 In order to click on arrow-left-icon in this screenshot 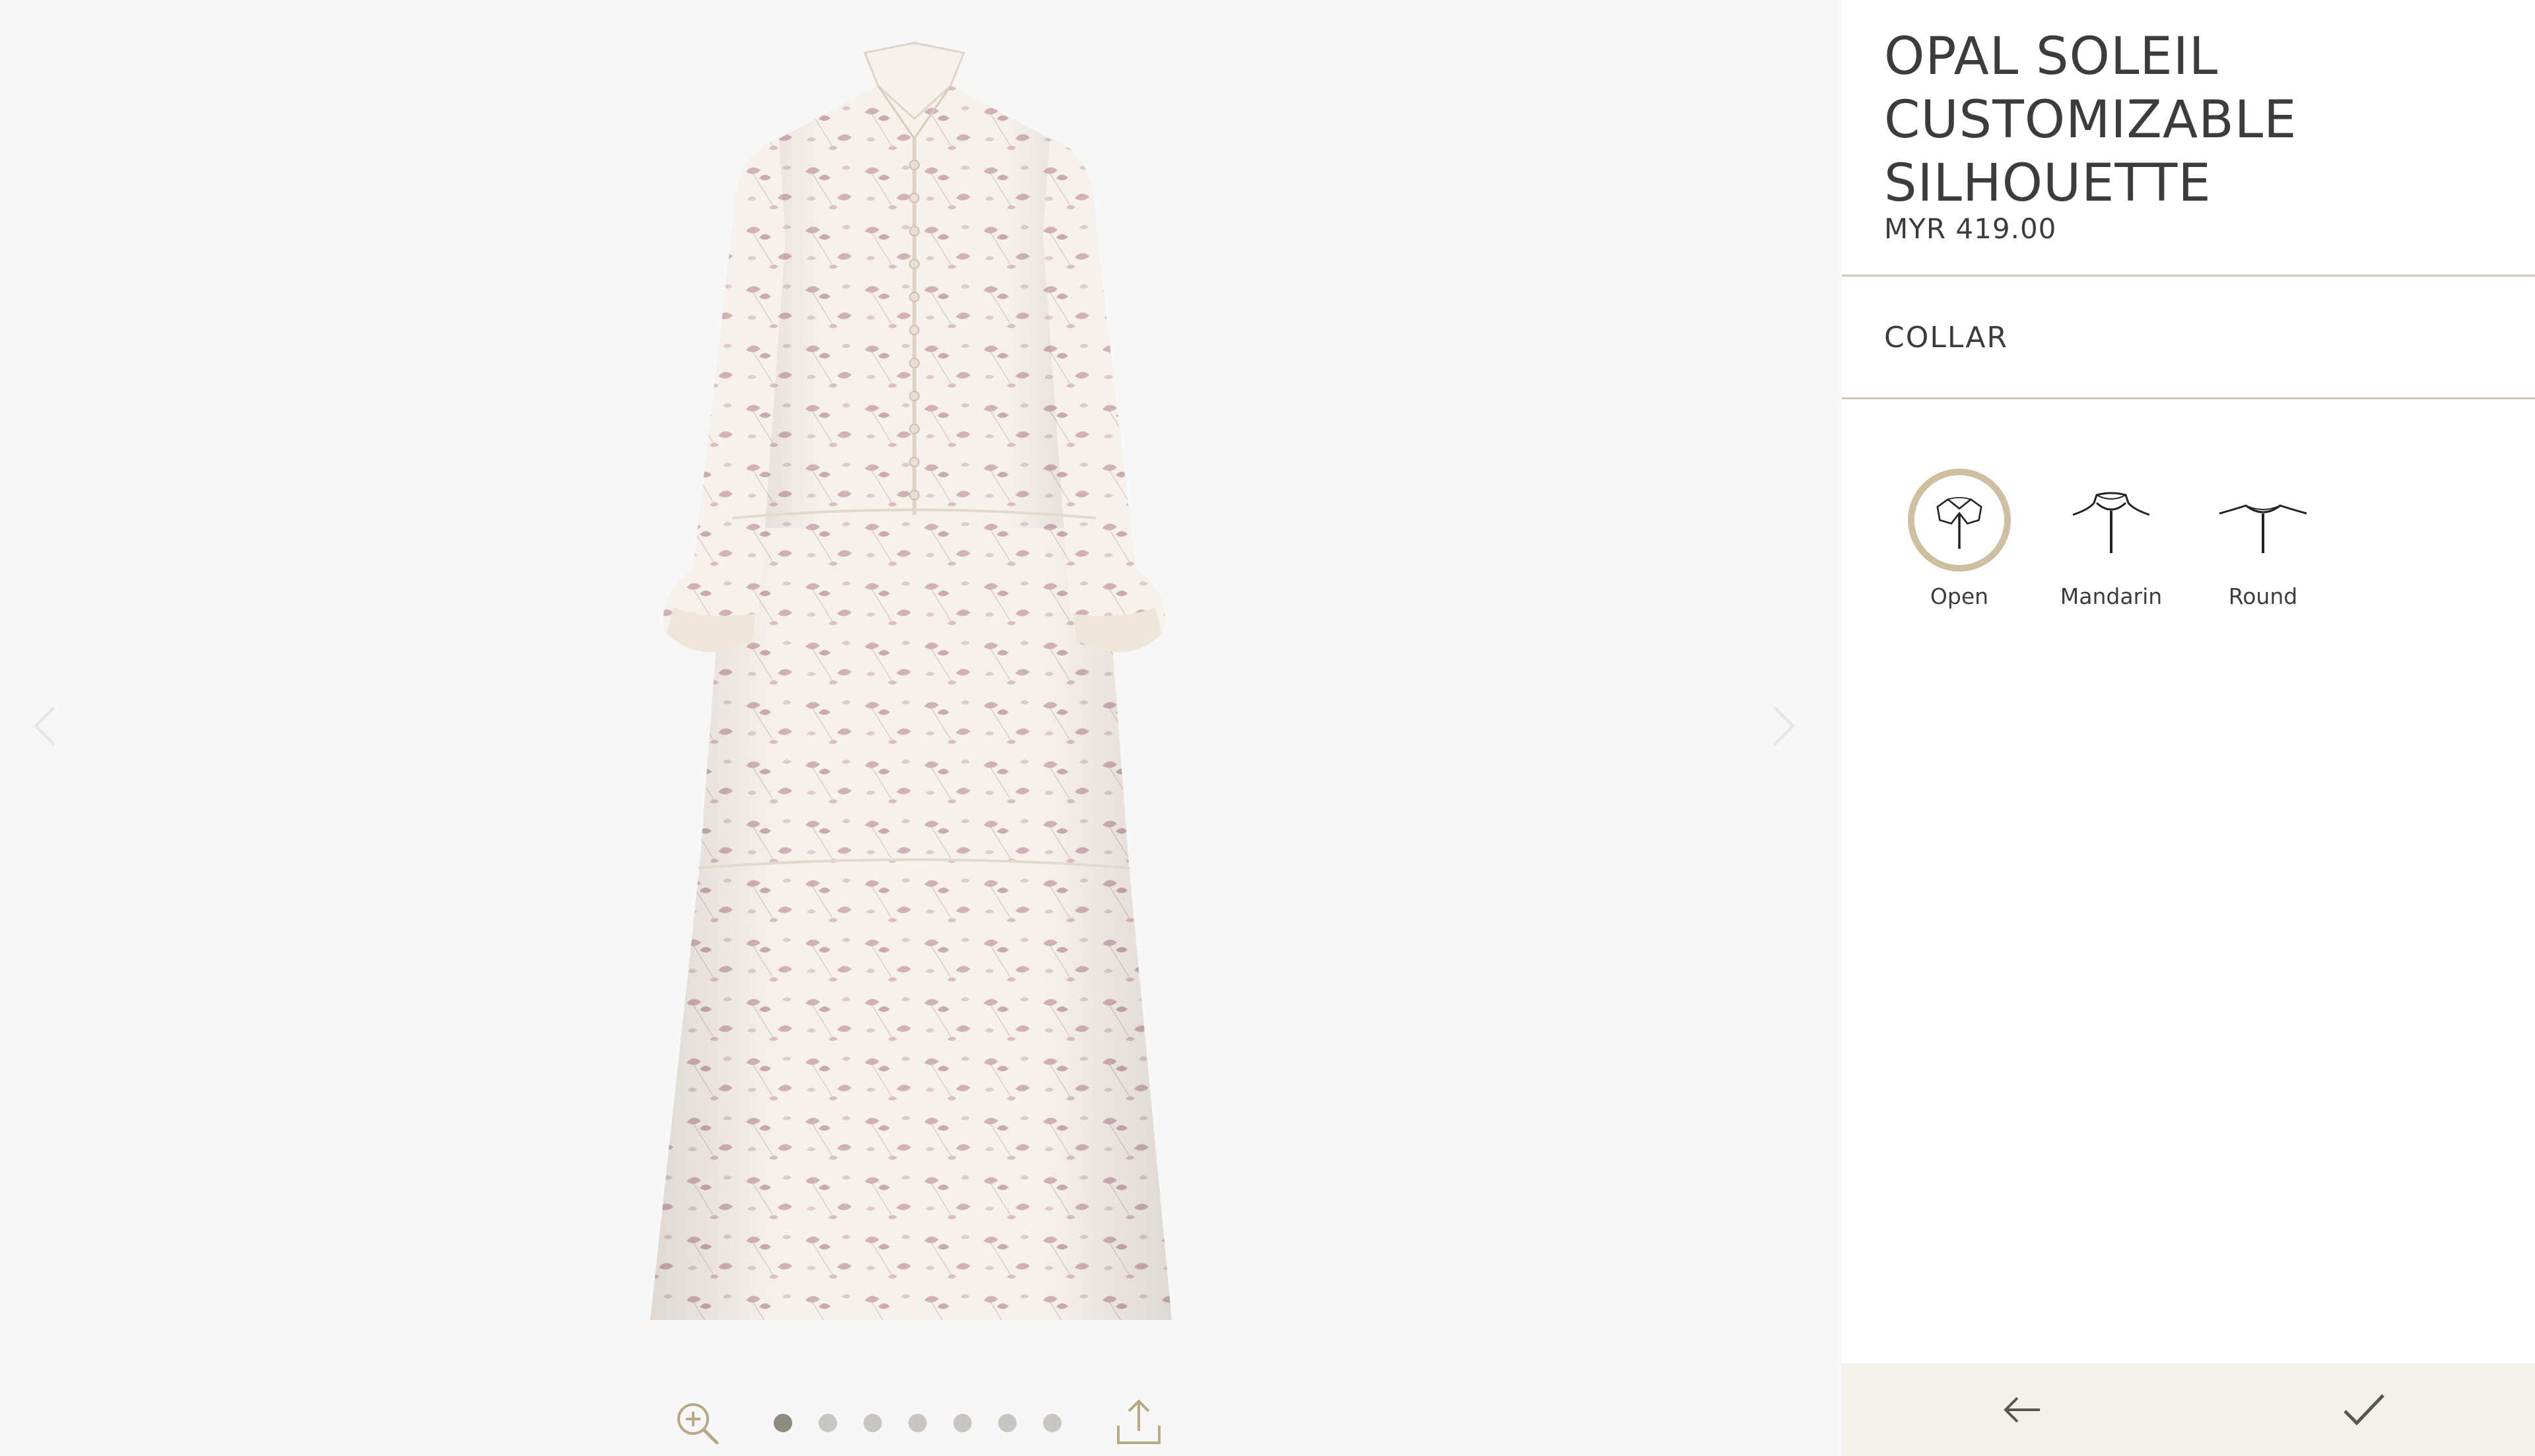, I will do `click(2022, 1409)`.